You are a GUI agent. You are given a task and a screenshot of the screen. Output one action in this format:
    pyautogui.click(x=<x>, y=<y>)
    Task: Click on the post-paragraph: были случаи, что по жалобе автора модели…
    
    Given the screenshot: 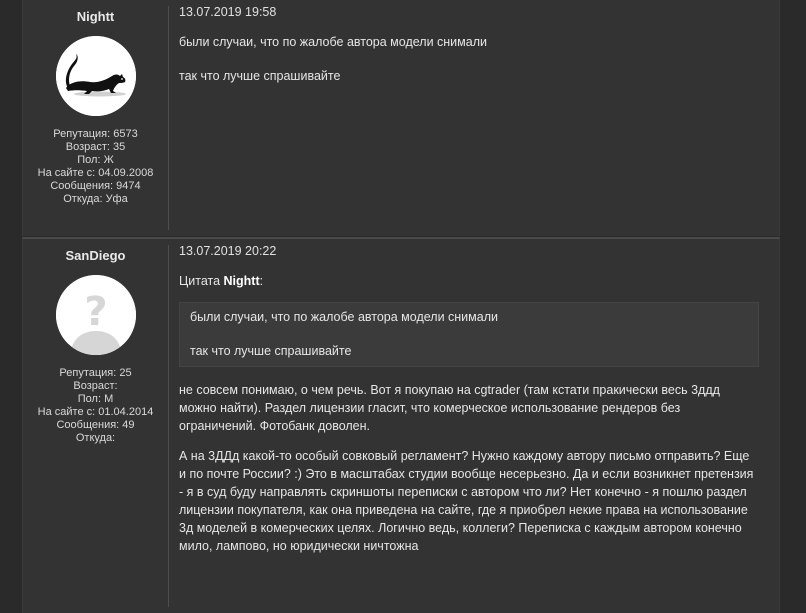 What is the action you would take?
    pyautogui.click(x=333, y=42)
    